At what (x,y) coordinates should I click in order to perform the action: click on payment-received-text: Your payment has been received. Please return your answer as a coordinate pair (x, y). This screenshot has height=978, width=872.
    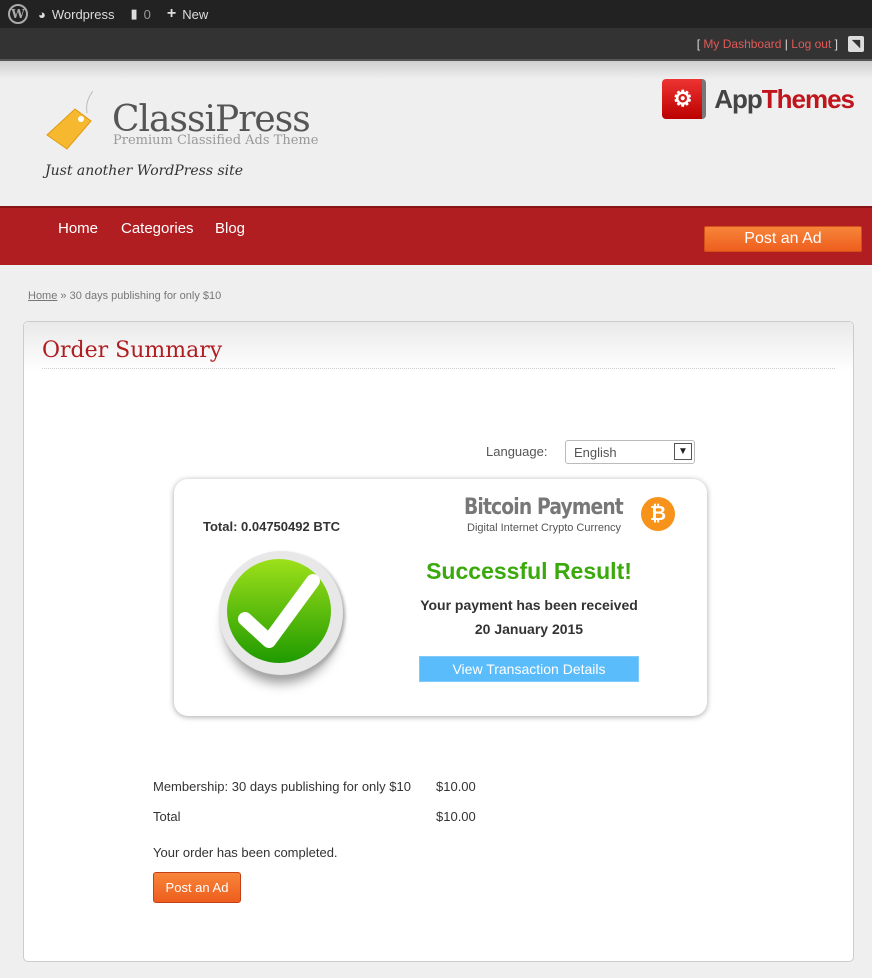
    Looking at the image, I should click on (529, 605).